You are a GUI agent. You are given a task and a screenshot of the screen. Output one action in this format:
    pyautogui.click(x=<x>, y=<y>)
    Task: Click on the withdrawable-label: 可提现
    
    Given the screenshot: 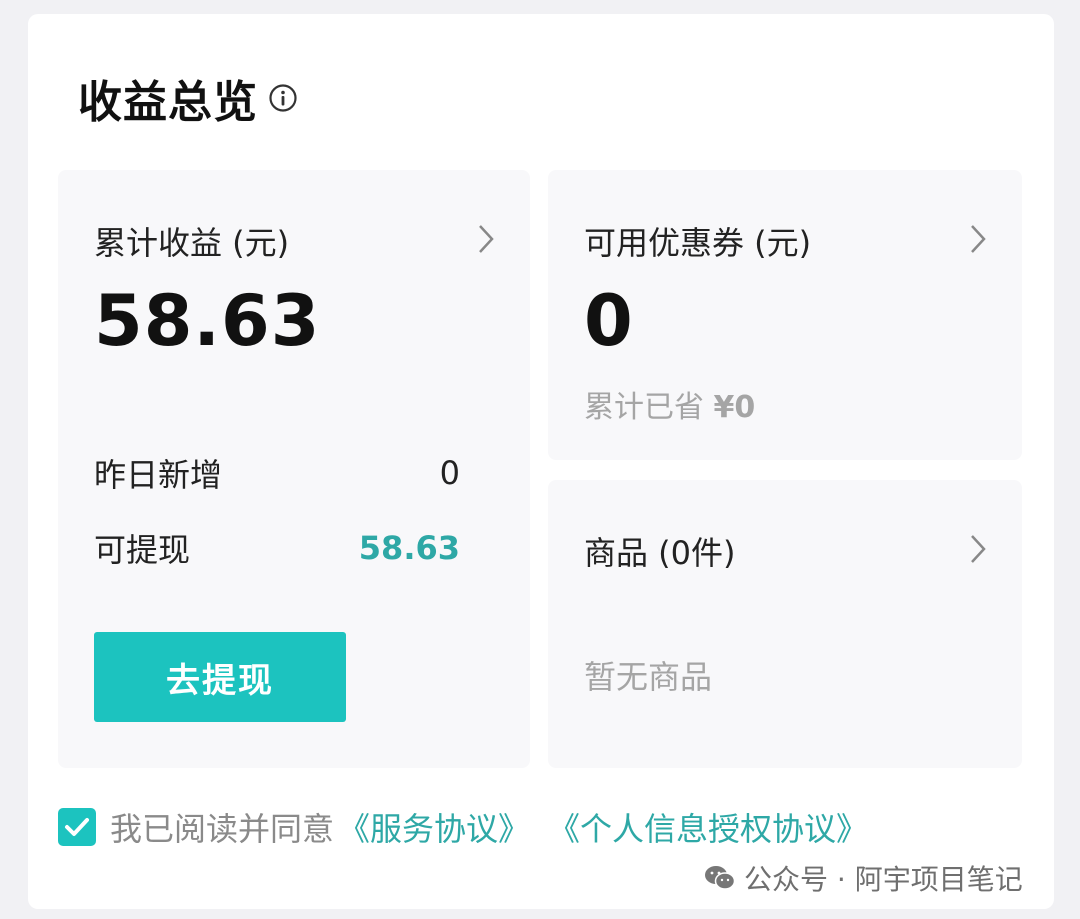 What is the action you would take?
    pyautogui.click(x=142, y=550)
    